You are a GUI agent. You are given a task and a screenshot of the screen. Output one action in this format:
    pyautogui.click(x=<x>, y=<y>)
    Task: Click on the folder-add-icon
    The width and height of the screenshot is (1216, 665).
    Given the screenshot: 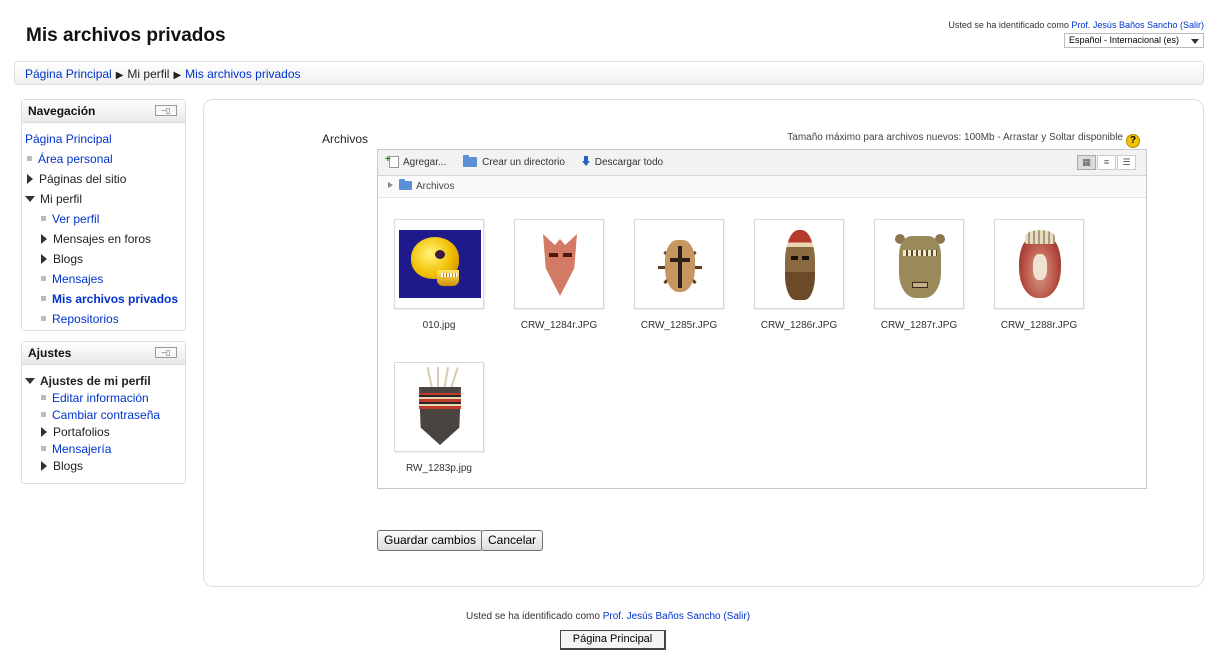 What is the action you would take?
    pyautogui.click(x=470, y=161)
    